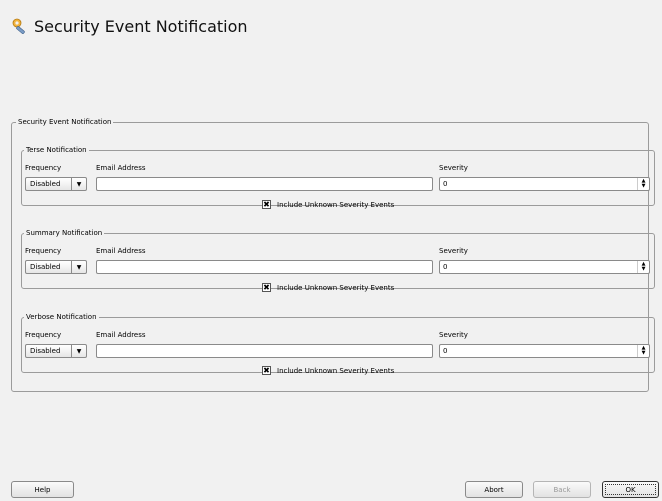  I want to click on abort-button: Abort, so click(494, 489).